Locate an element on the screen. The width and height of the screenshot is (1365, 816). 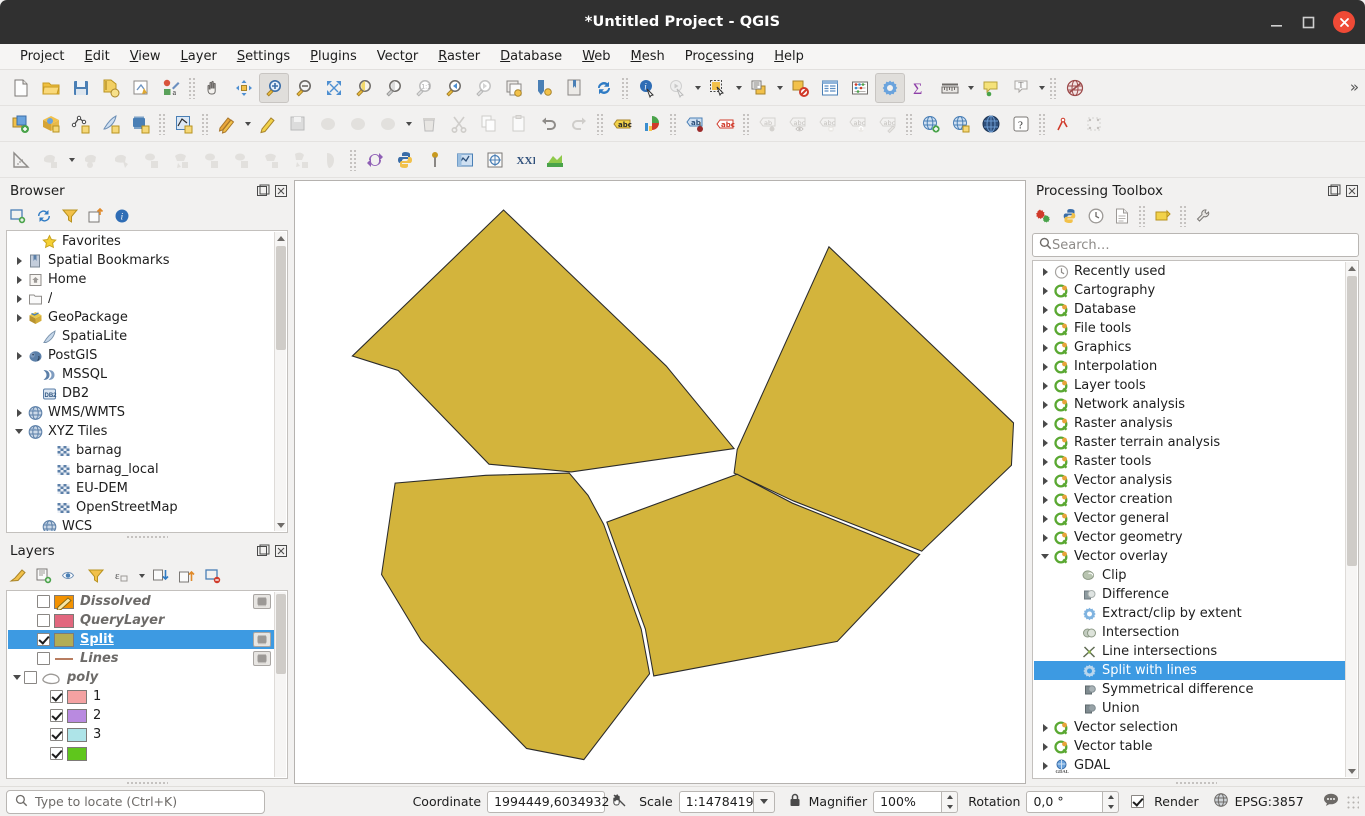
show-hide-labels-icon: abc is located at coordinates (725, 124).